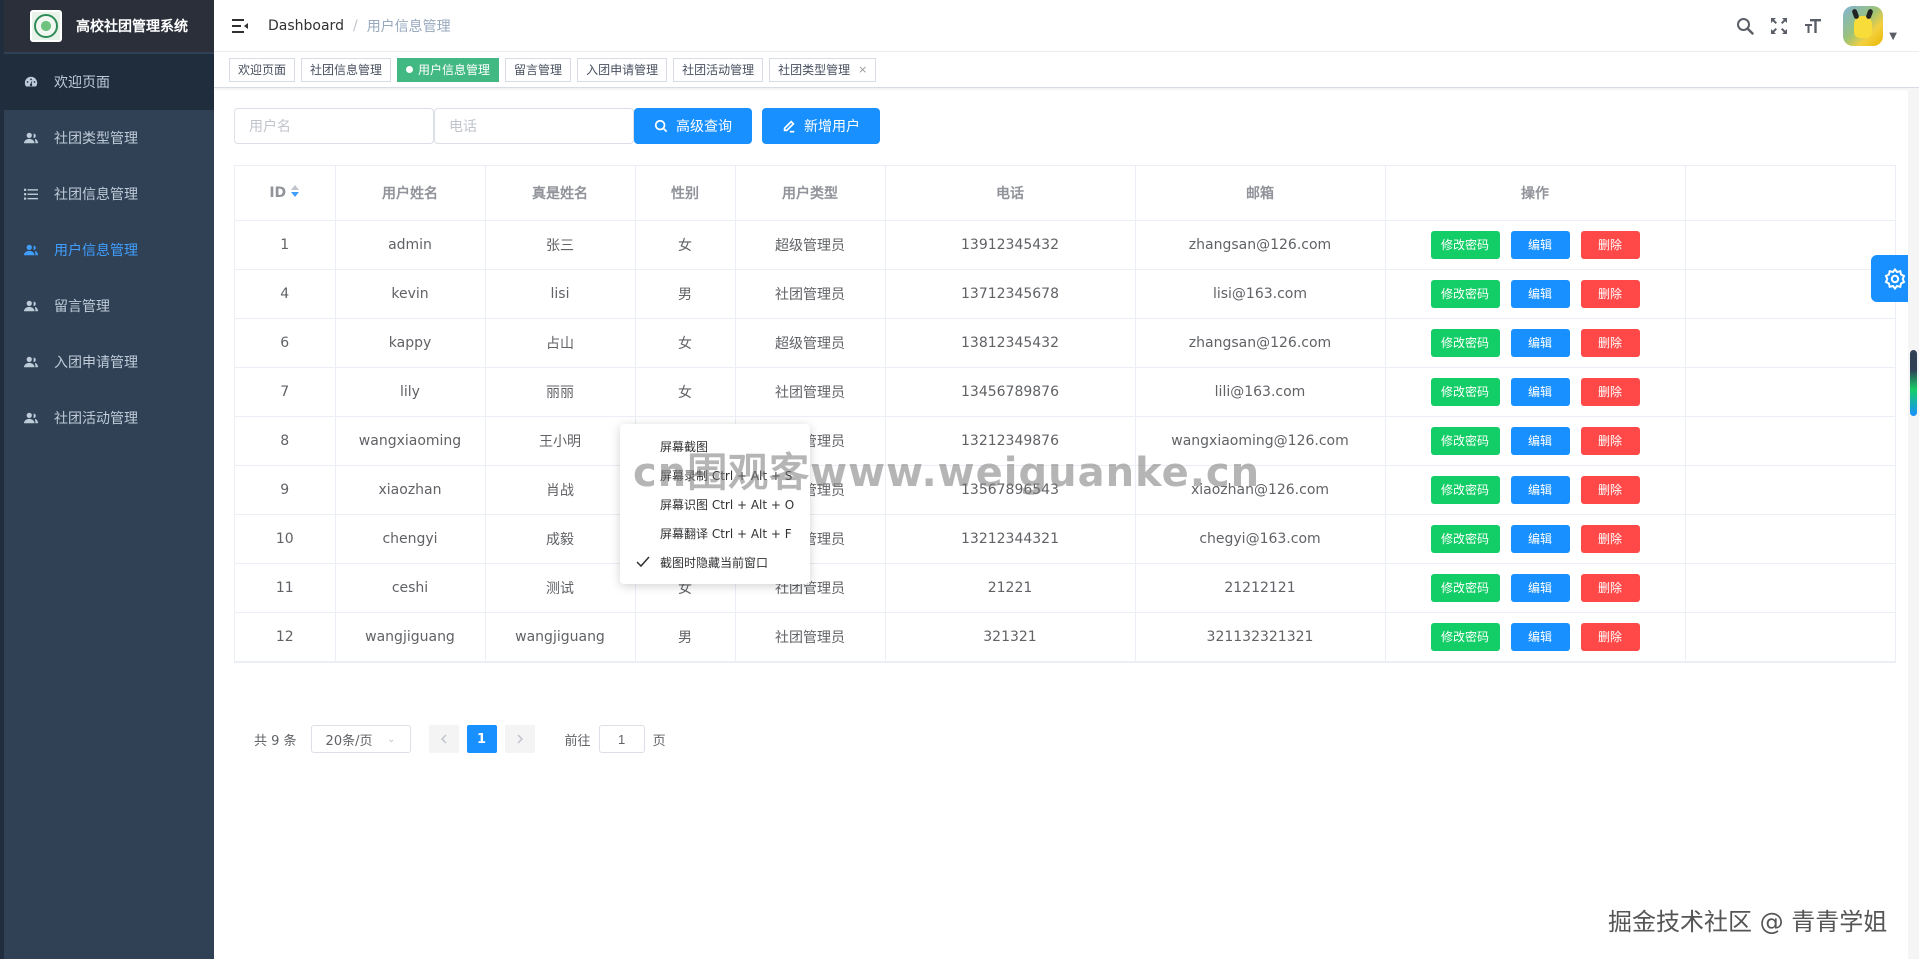 Image resolution: width=1919 pixels, height=959 pixels. What do you see at coordinates (334, 126) in the screenshot?
I see `username-input` at bounding box center [334, 126].